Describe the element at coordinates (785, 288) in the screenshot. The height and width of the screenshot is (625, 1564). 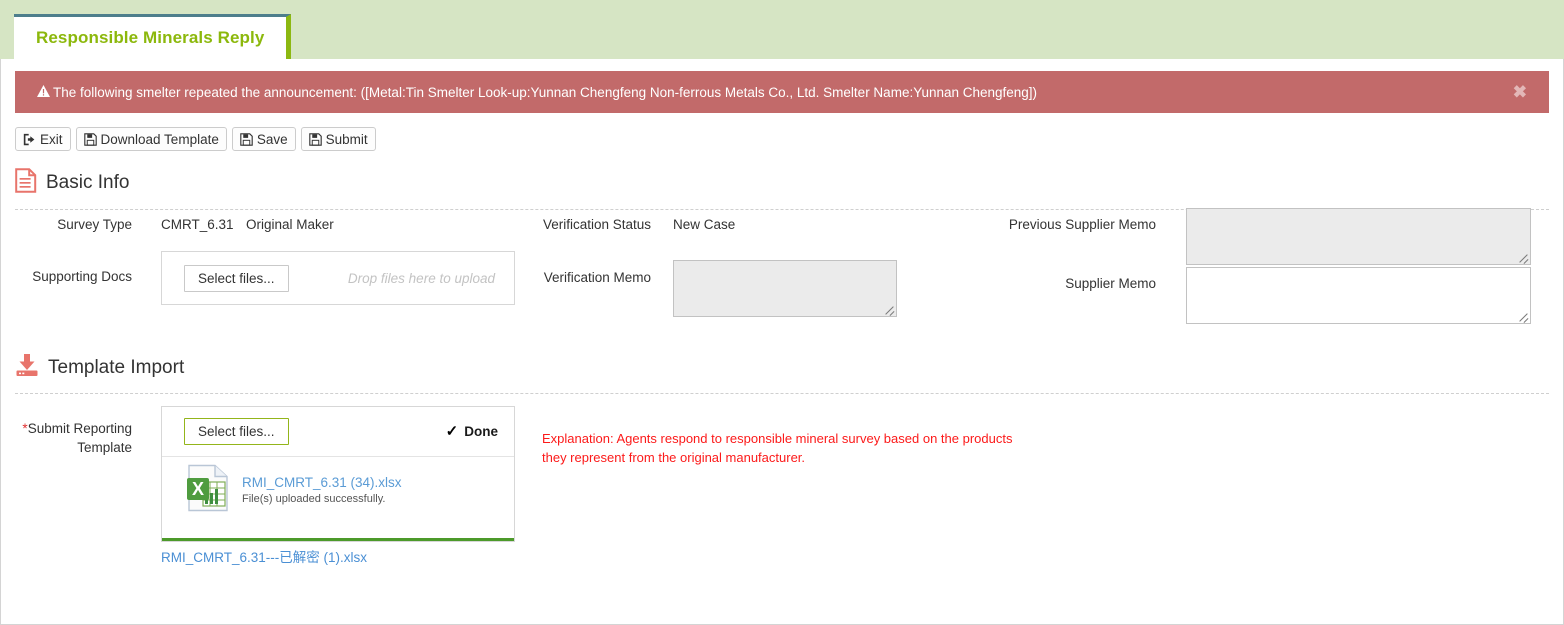
I see `verification-memo-textarea` at that location.